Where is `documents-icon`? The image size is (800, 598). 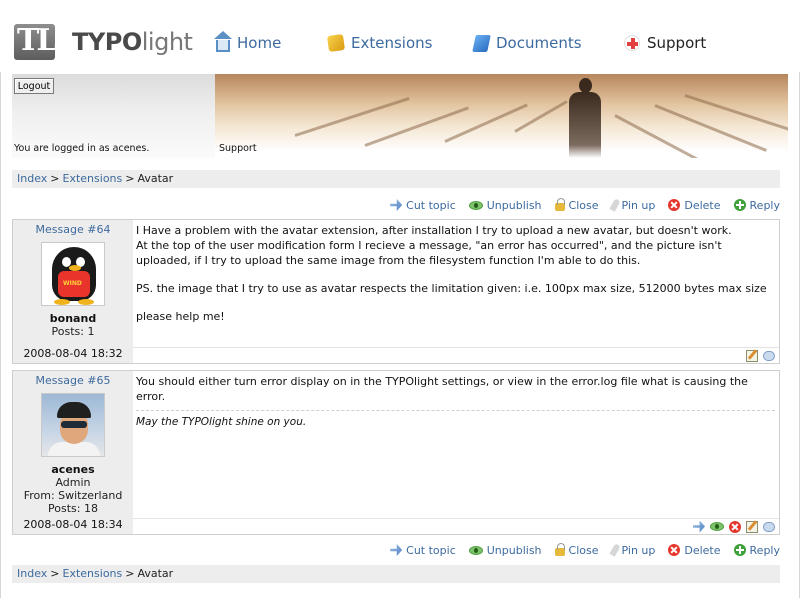
documents-icon is located at coordinates (481, 43).